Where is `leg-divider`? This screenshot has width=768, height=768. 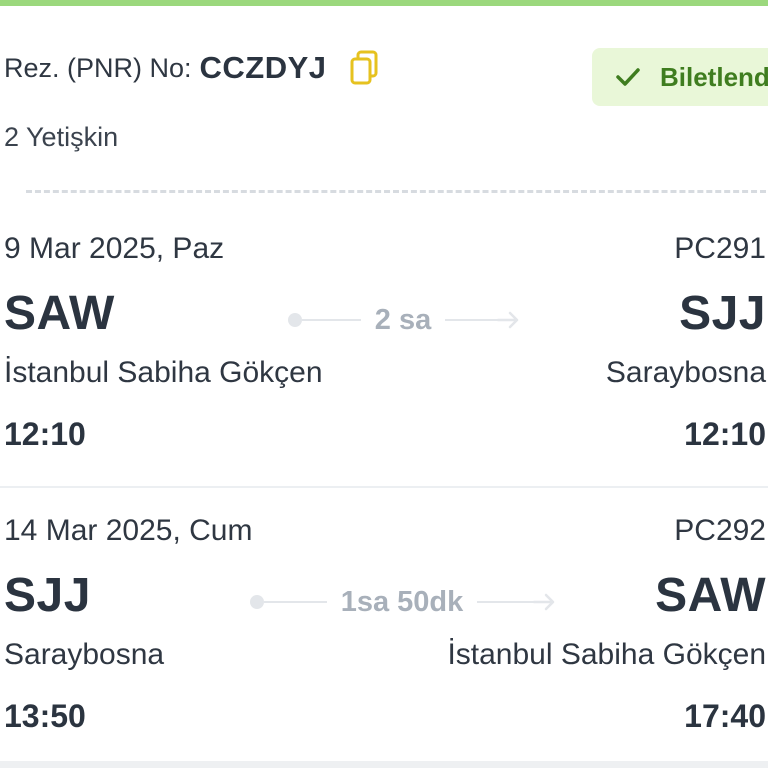 leg-divider is located at coordinates (384, 487).